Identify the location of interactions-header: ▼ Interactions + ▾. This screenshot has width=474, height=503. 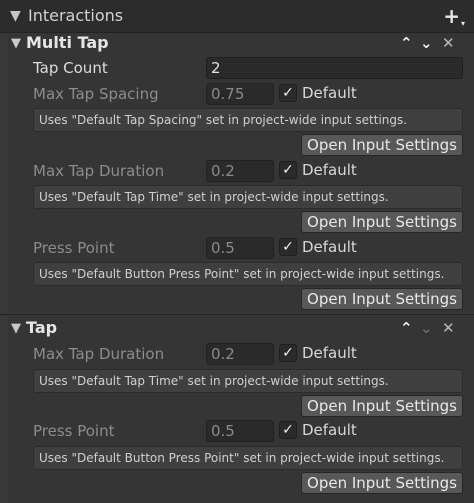
(237, 16).